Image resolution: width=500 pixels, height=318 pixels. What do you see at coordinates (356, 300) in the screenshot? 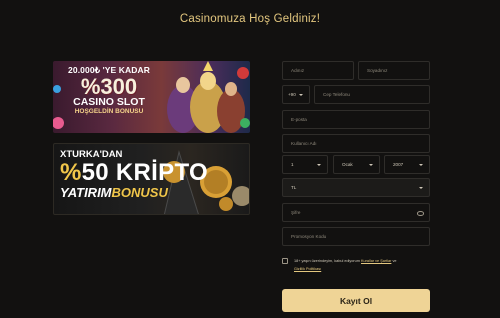
I see `register-button: Kayıt Ol` at bounding box center [356, 300].